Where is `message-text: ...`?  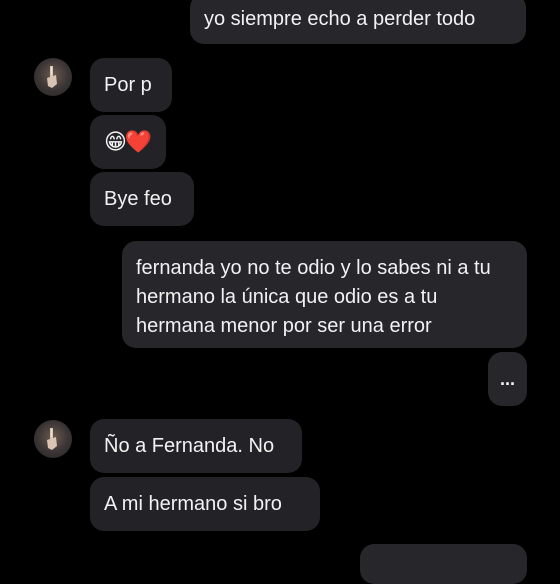 message-text: ... is located at coordinates (507, 379).